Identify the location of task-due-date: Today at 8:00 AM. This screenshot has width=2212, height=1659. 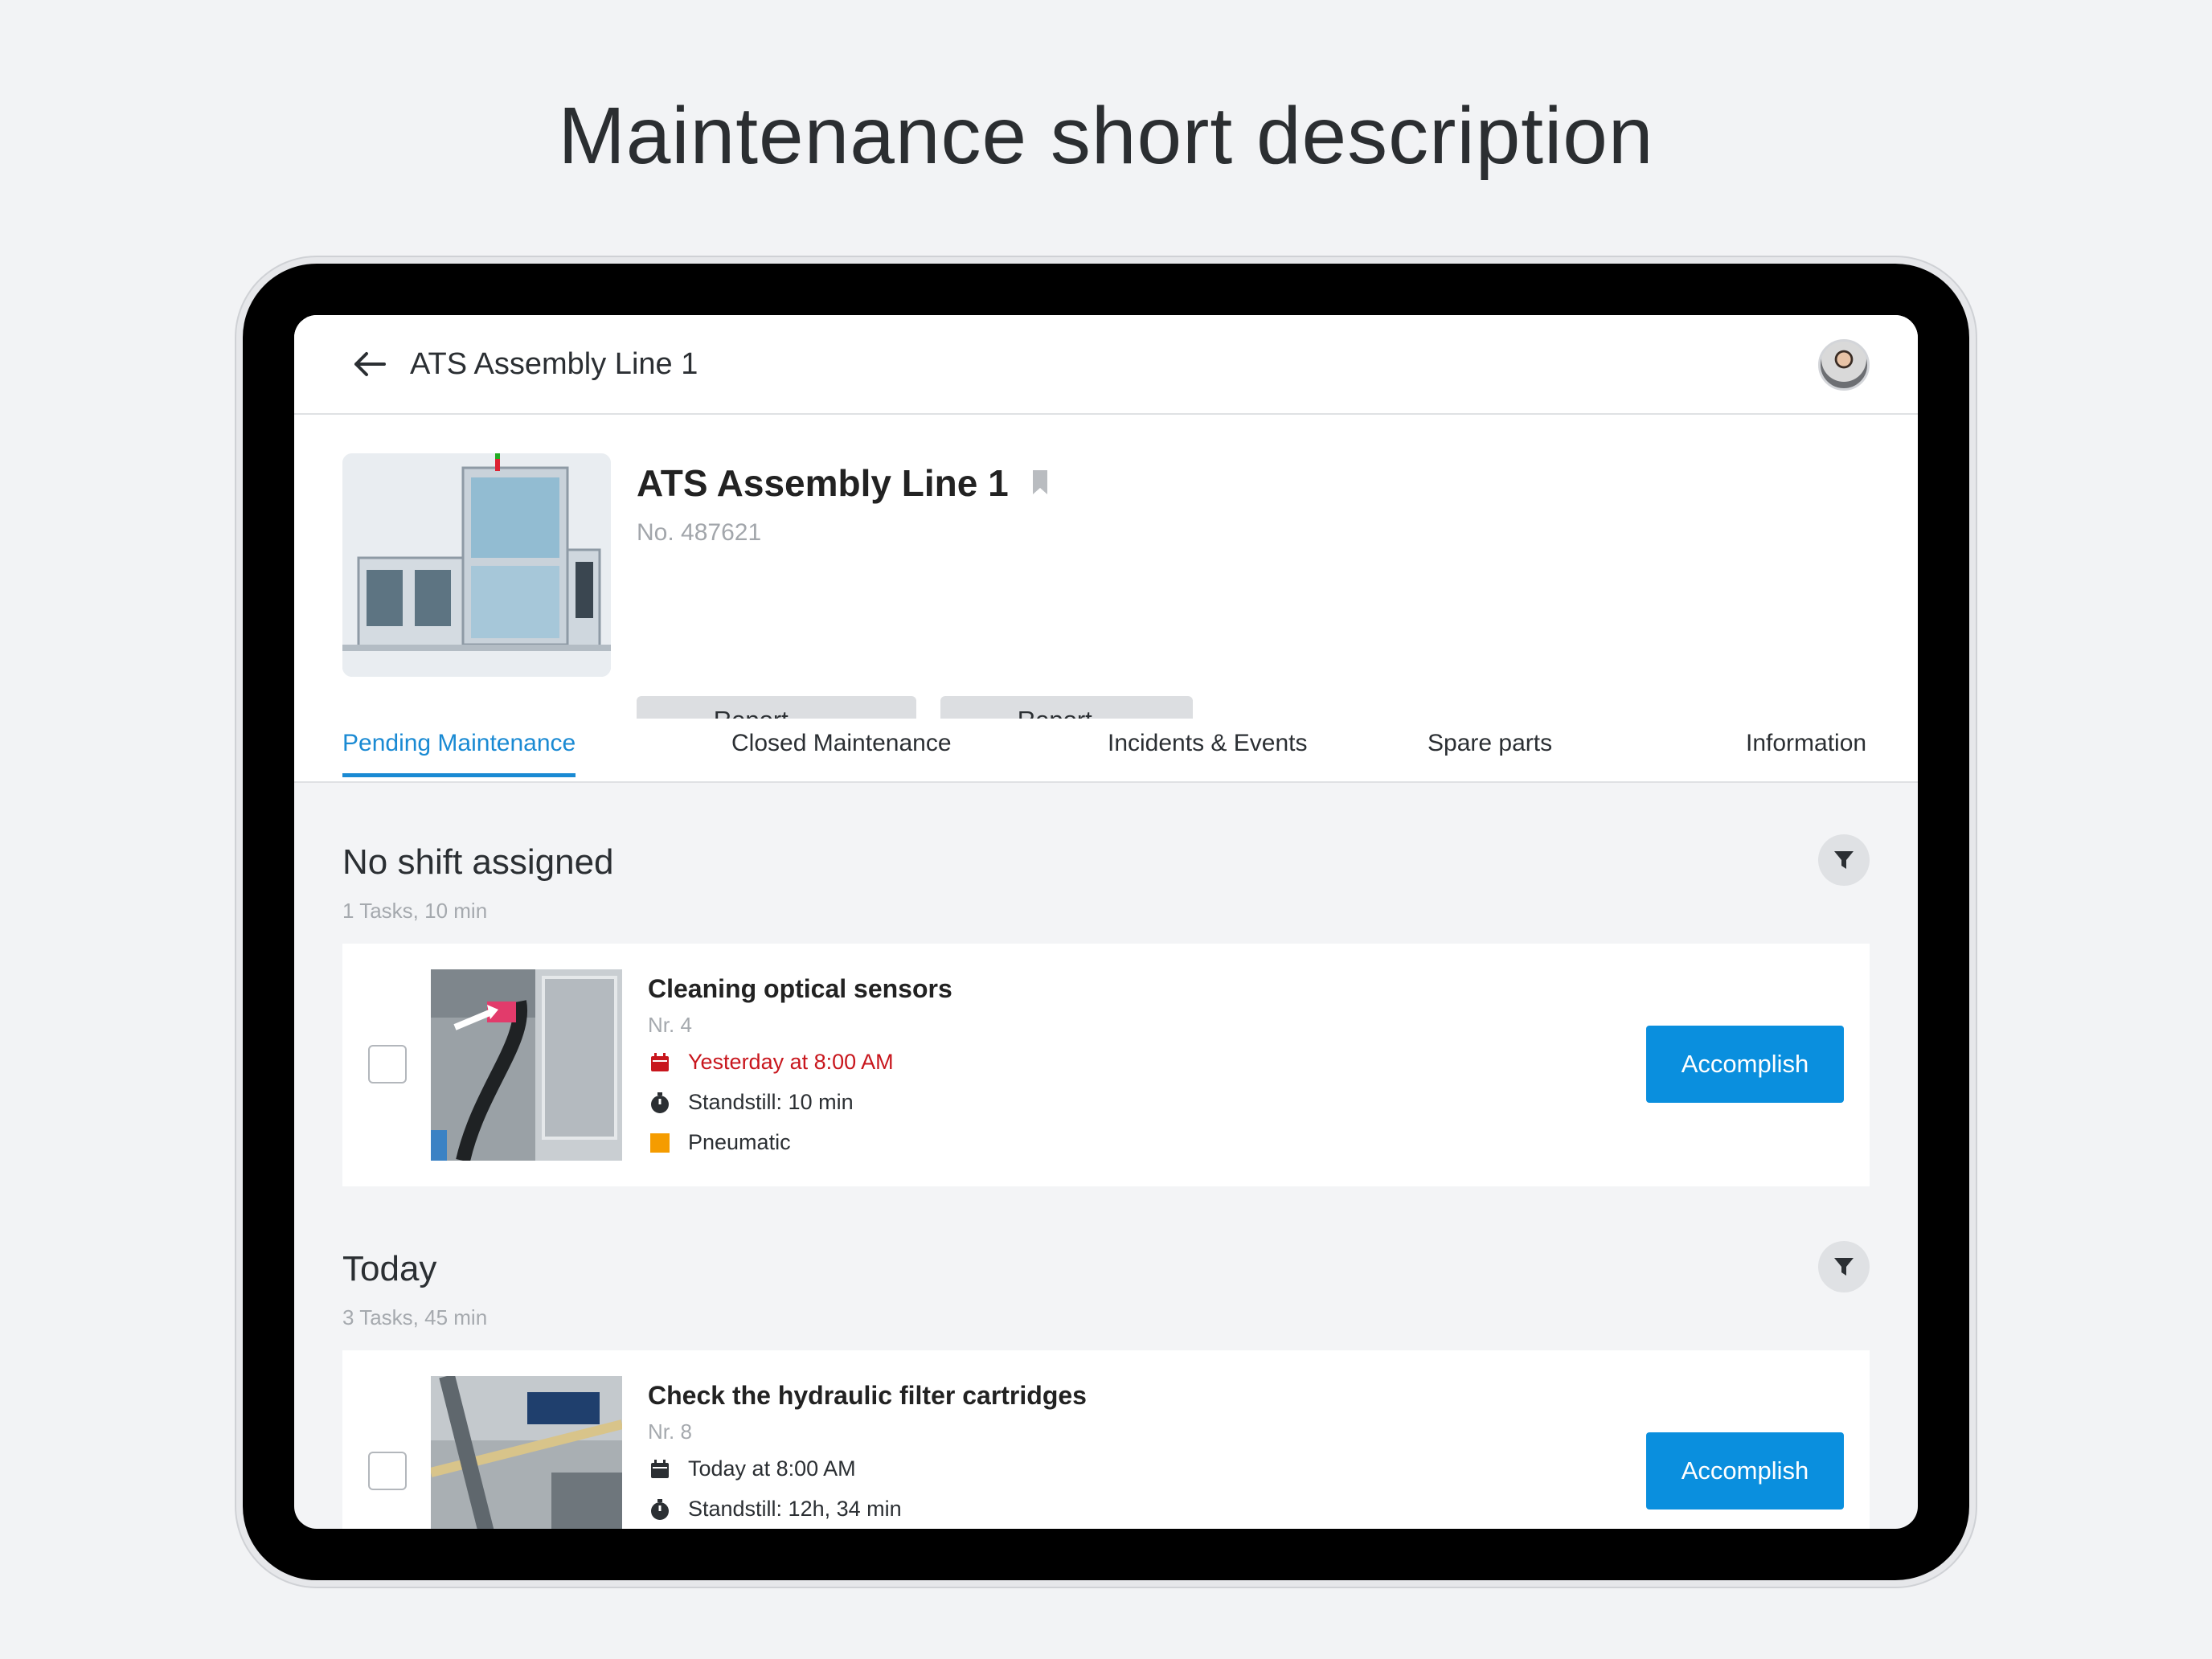
(752, 1468).